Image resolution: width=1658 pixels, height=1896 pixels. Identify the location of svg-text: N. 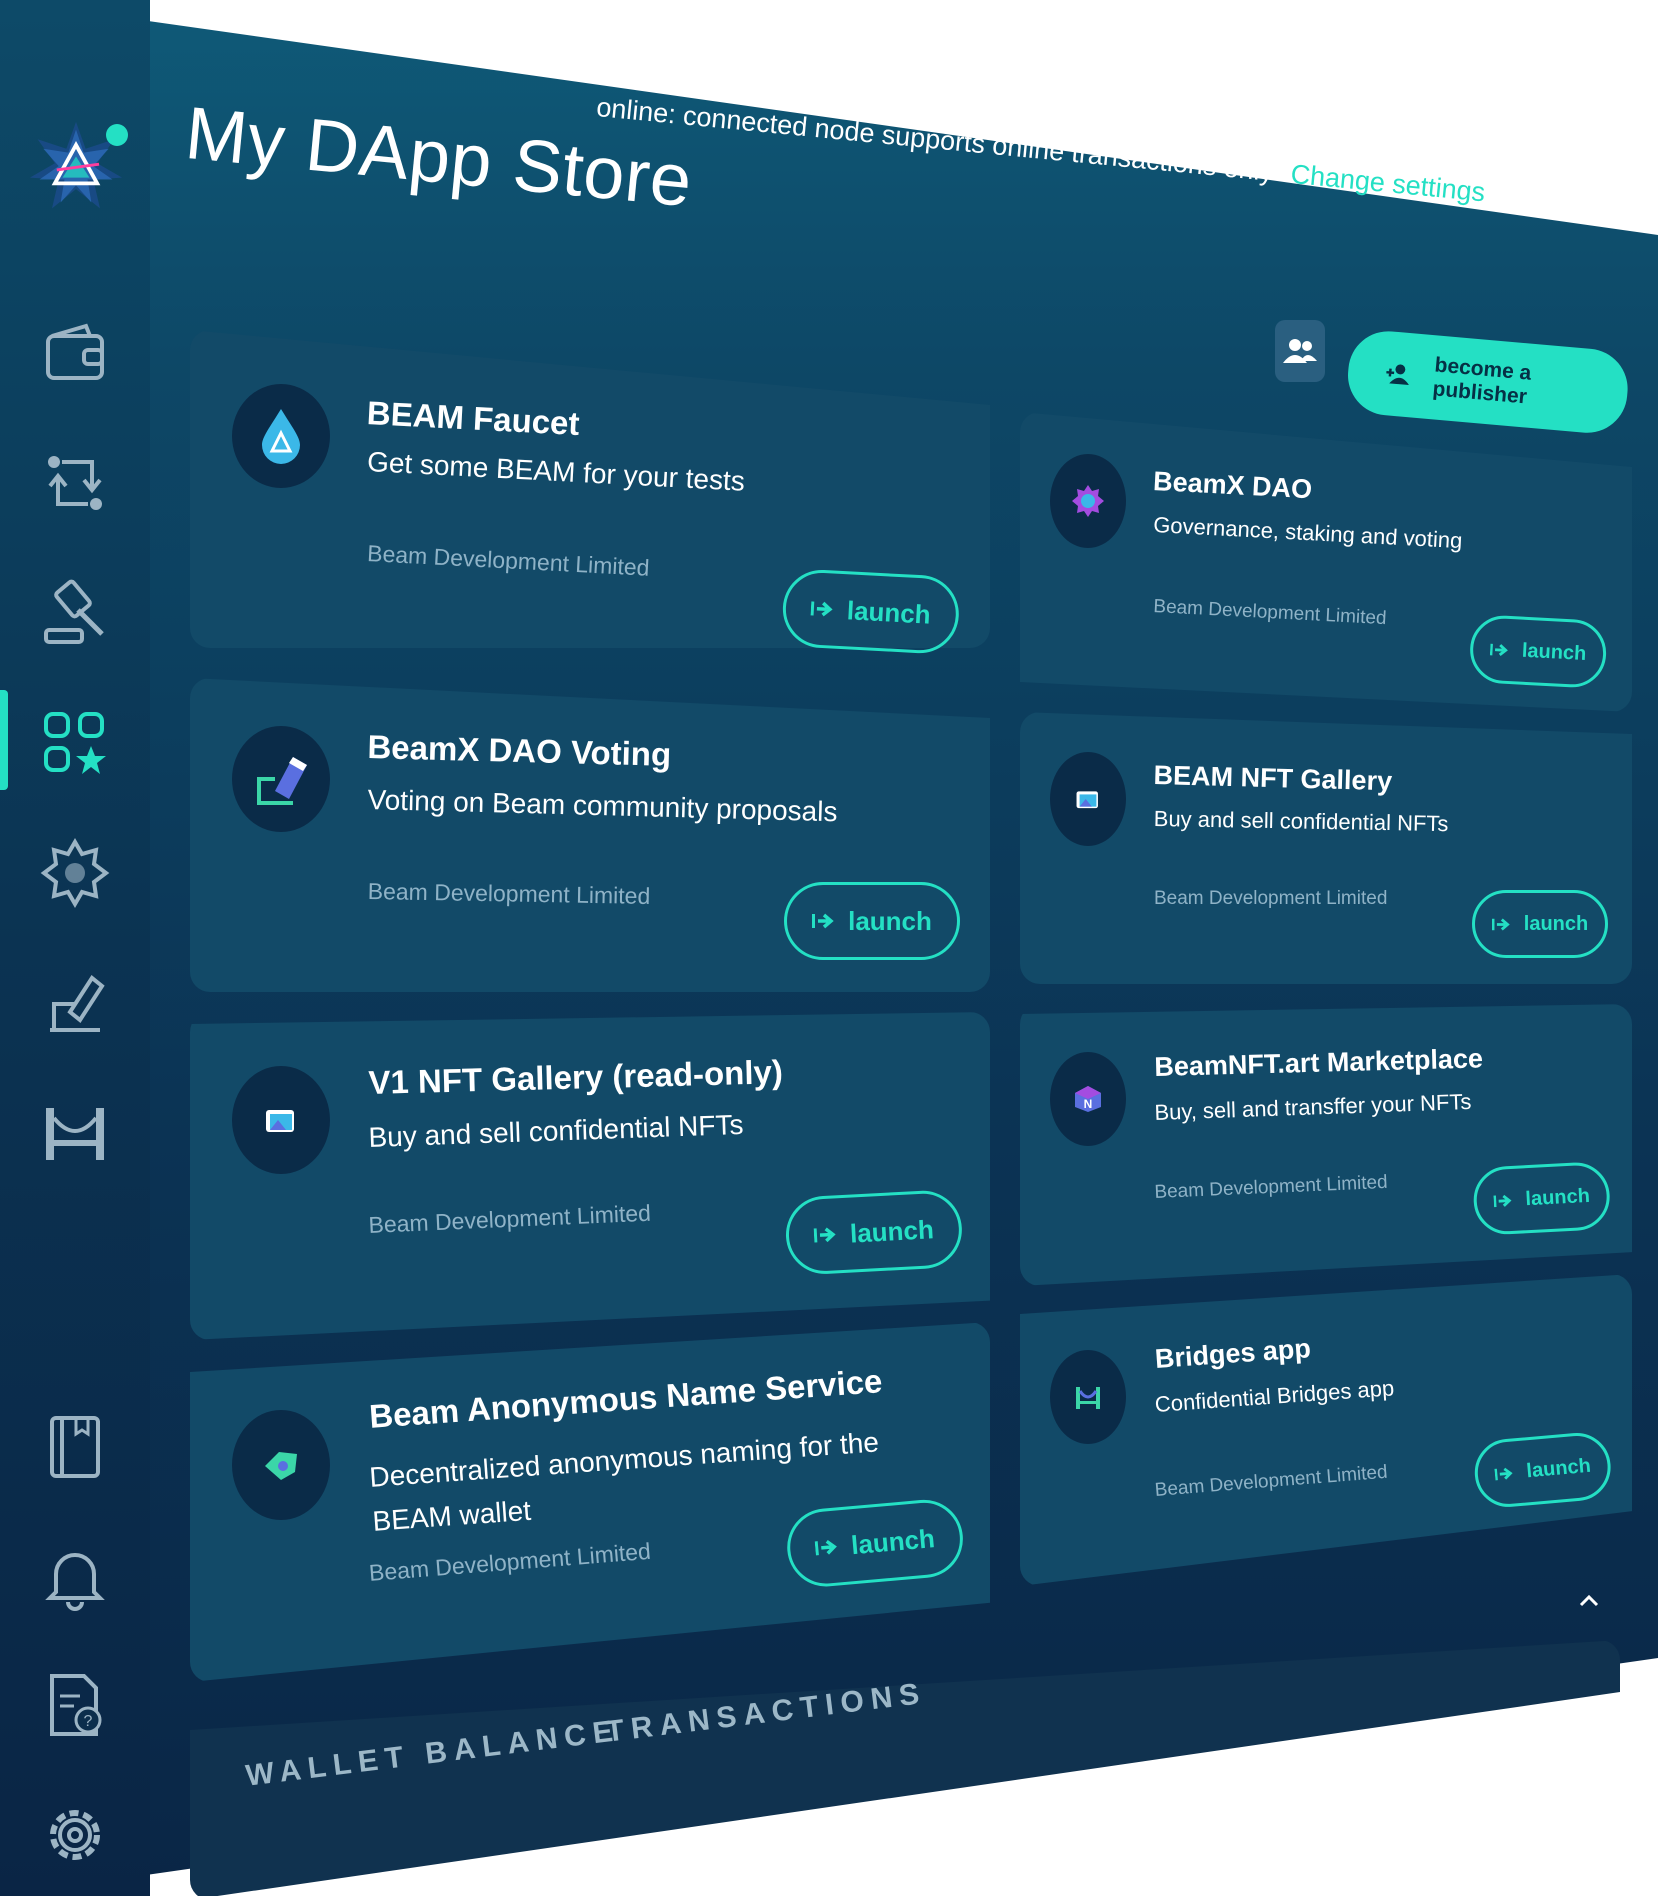
(1088, 1104).